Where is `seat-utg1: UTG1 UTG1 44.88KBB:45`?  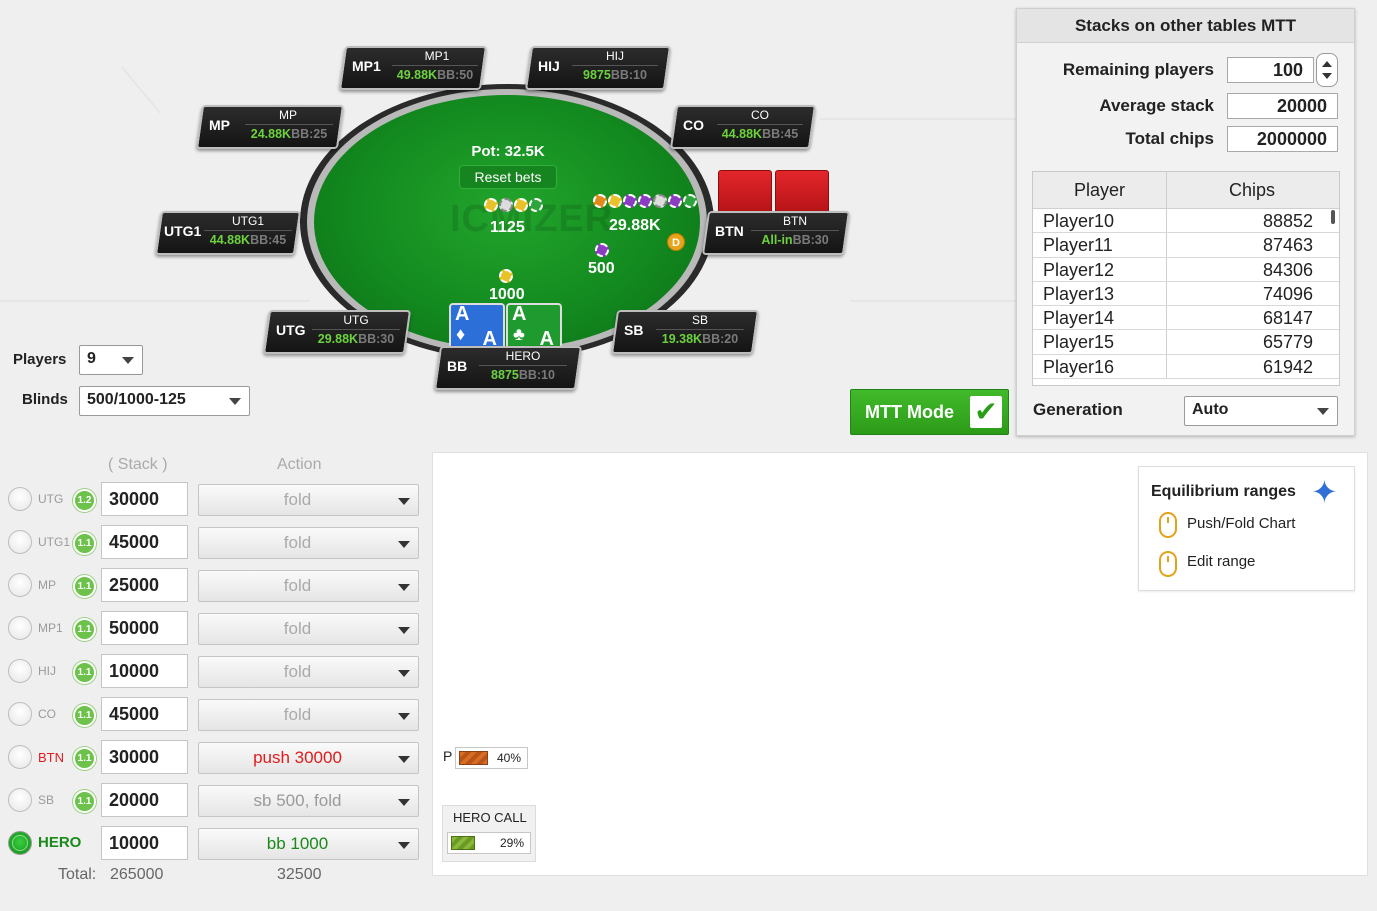 seat-utg1: UTG1 UTG1 44.88KBB:45 is located at coordinates (228, 233).